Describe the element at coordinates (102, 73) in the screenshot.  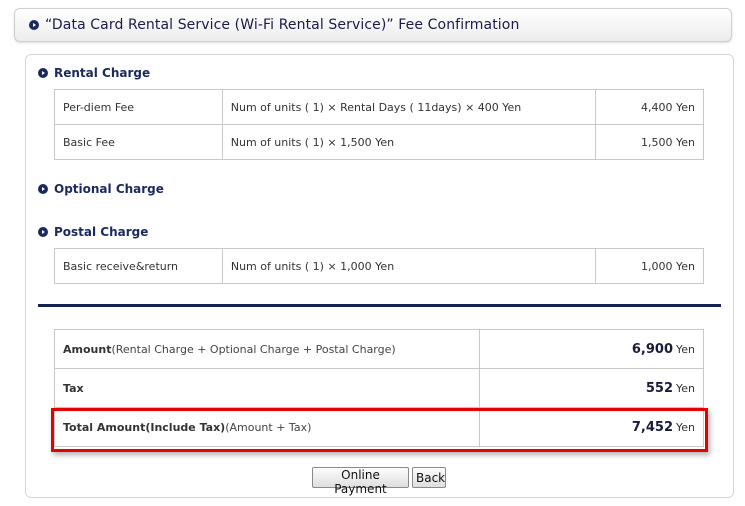
I see `rental-charge-title: Rental Charge` at that location.